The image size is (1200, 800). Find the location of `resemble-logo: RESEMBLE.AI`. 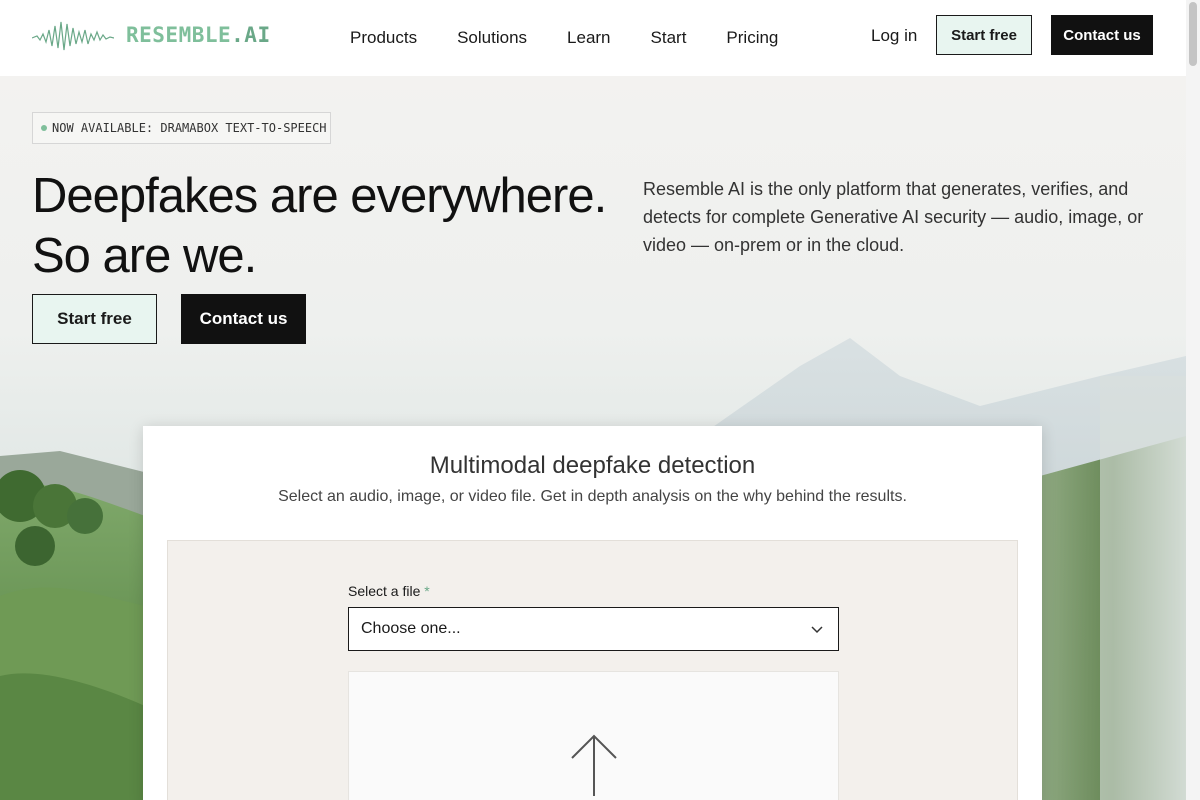

resemble-logo: RESEMBLE.AI is located at coordinates (151, 35).